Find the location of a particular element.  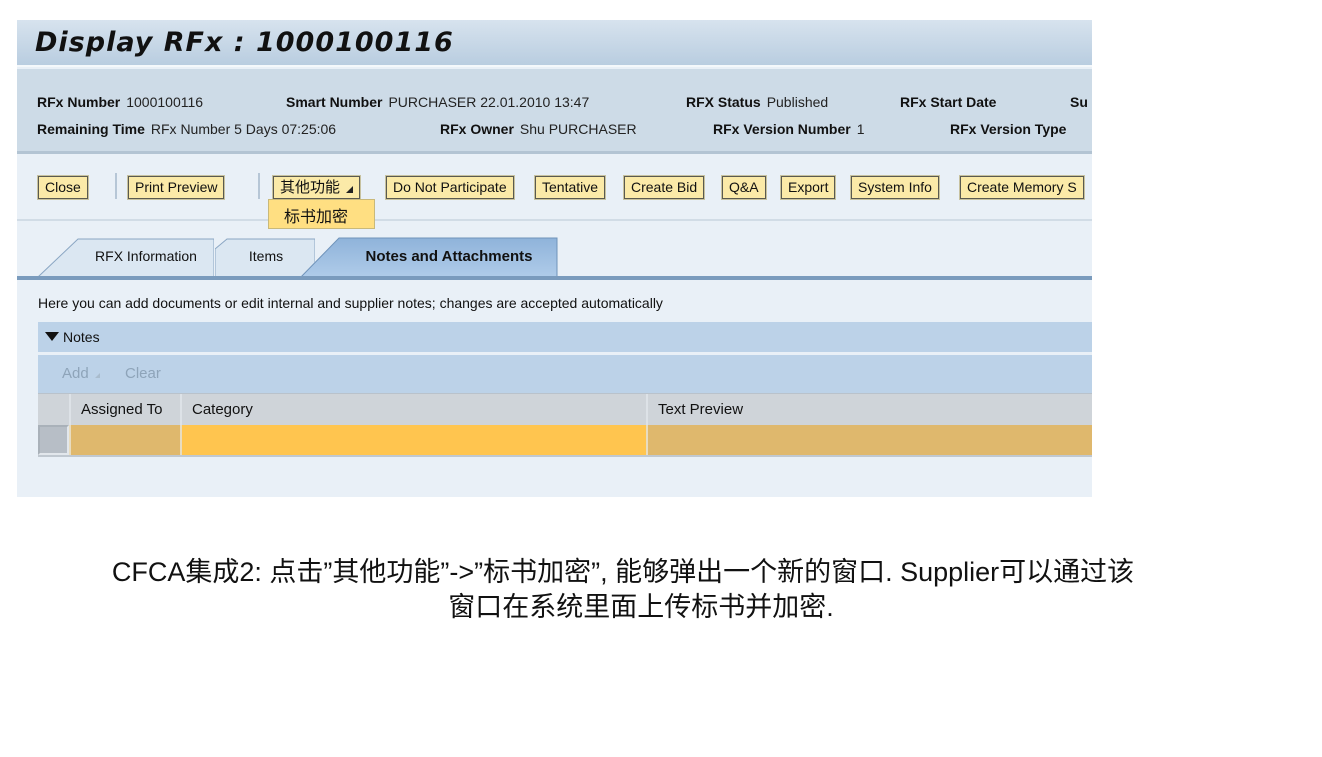

header-field-smart-number: Smart Number PURCHASER 22.01.2010 13:47 is located at coordinates (437, 102).